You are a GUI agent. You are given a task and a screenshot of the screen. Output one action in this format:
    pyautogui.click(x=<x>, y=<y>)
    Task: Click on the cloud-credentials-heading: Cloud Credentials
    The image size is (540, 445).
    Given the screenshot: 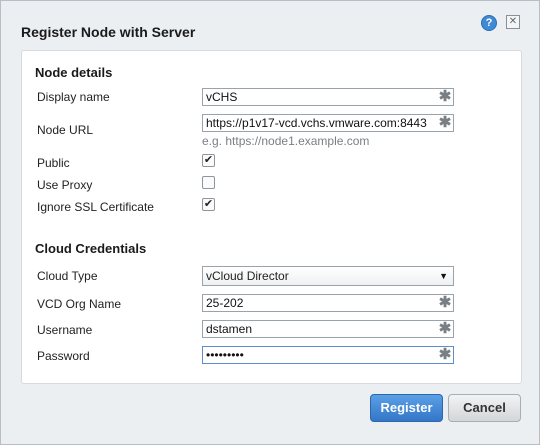 What is the action you would take?
    pyautogui.click(x=91, y=248)
    